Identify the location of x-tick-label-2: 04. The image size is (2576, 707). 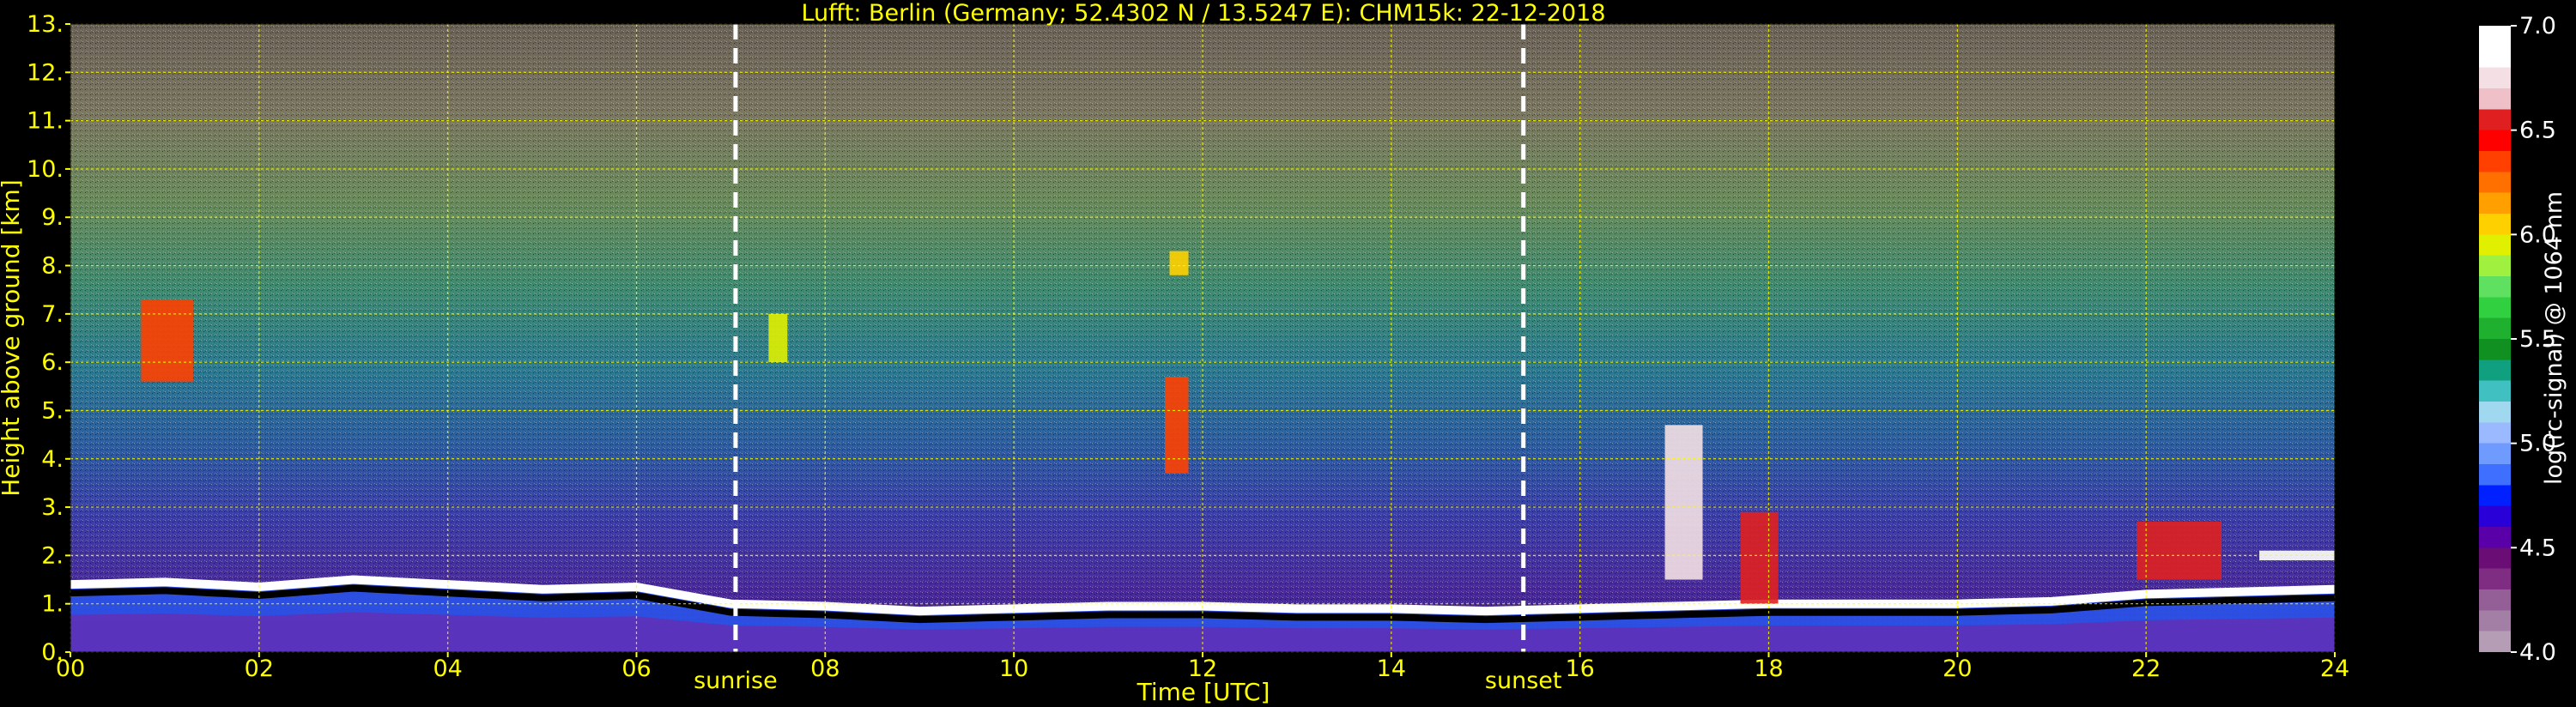
(447, 669).